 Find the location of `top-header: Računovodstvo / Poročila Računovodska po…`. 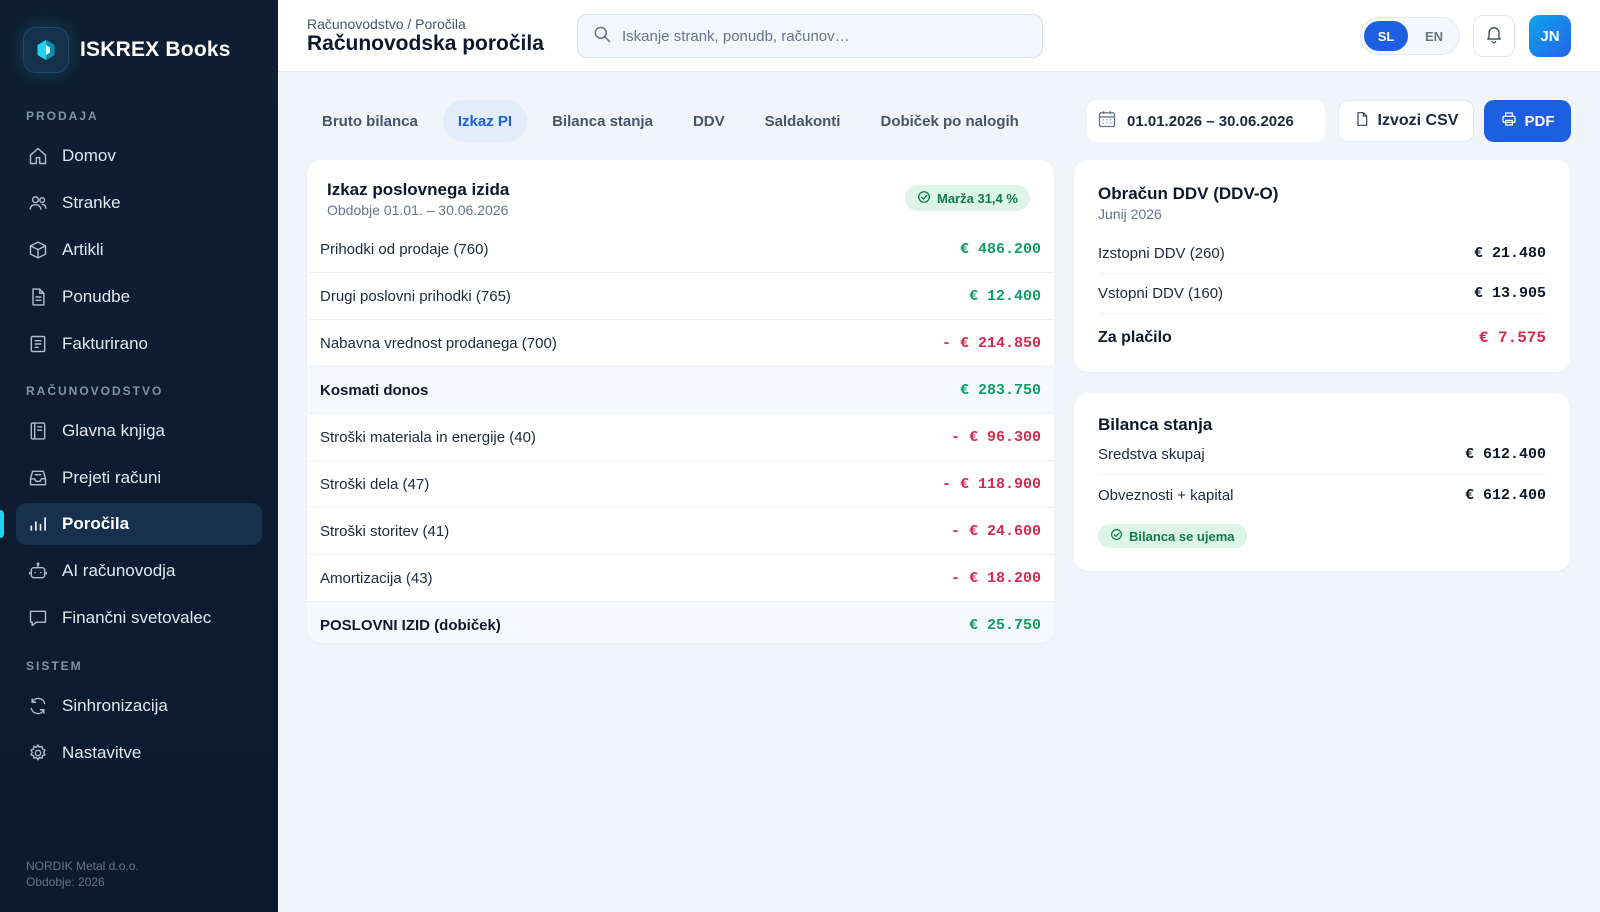

top-header: Računovodstvo / Poročila Računovodska po… is located at coordinates (939, 36).